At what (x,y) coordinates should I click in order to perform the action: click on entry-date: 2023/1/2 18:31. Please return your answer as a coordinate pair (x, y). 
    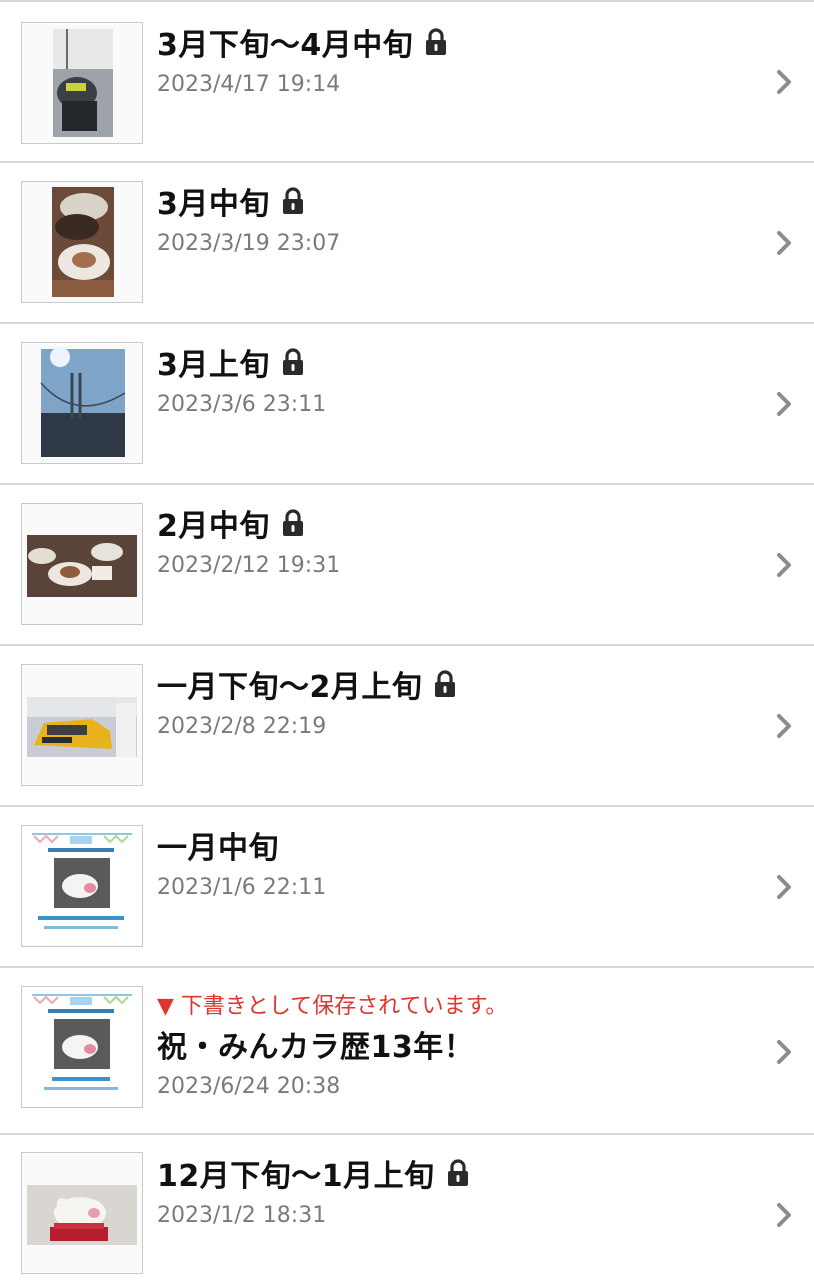
    Looking at the image, I should click on (242, 1215).